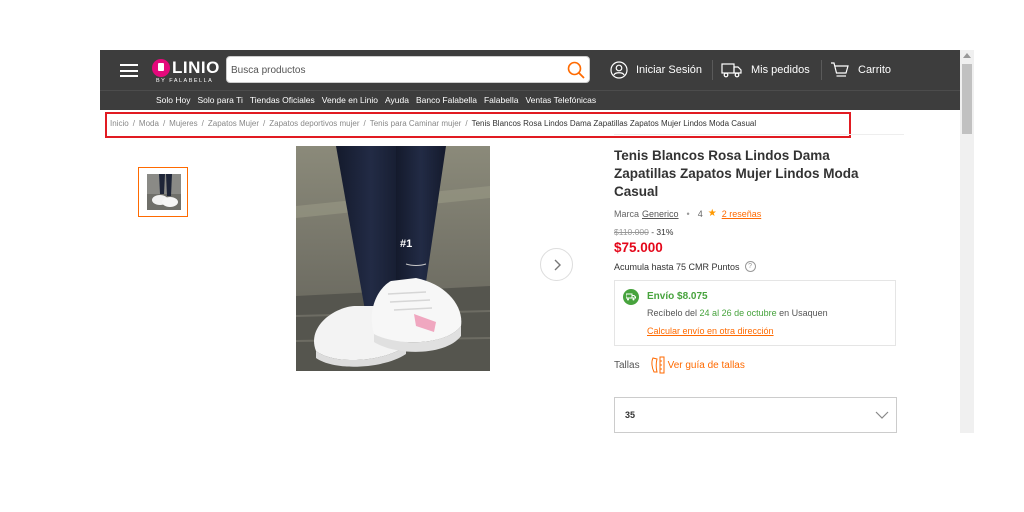 This screenshot has height=512, width=1024. I want to click on size-guide-label: Ver guía de tallas, so click(706, 365).